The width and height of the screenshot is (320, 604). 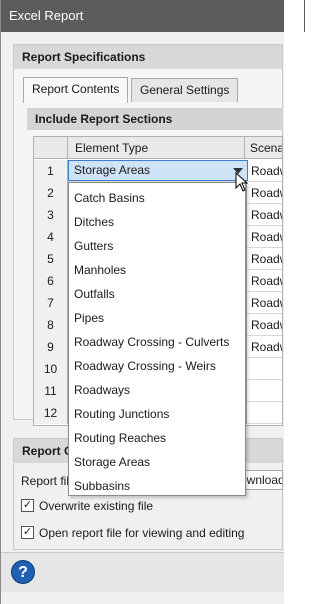 What do you see at coordinates (148, 57) in the screenshot?
I see `report-specifications-header: Report Specifications` at bounding box center [148, 57].